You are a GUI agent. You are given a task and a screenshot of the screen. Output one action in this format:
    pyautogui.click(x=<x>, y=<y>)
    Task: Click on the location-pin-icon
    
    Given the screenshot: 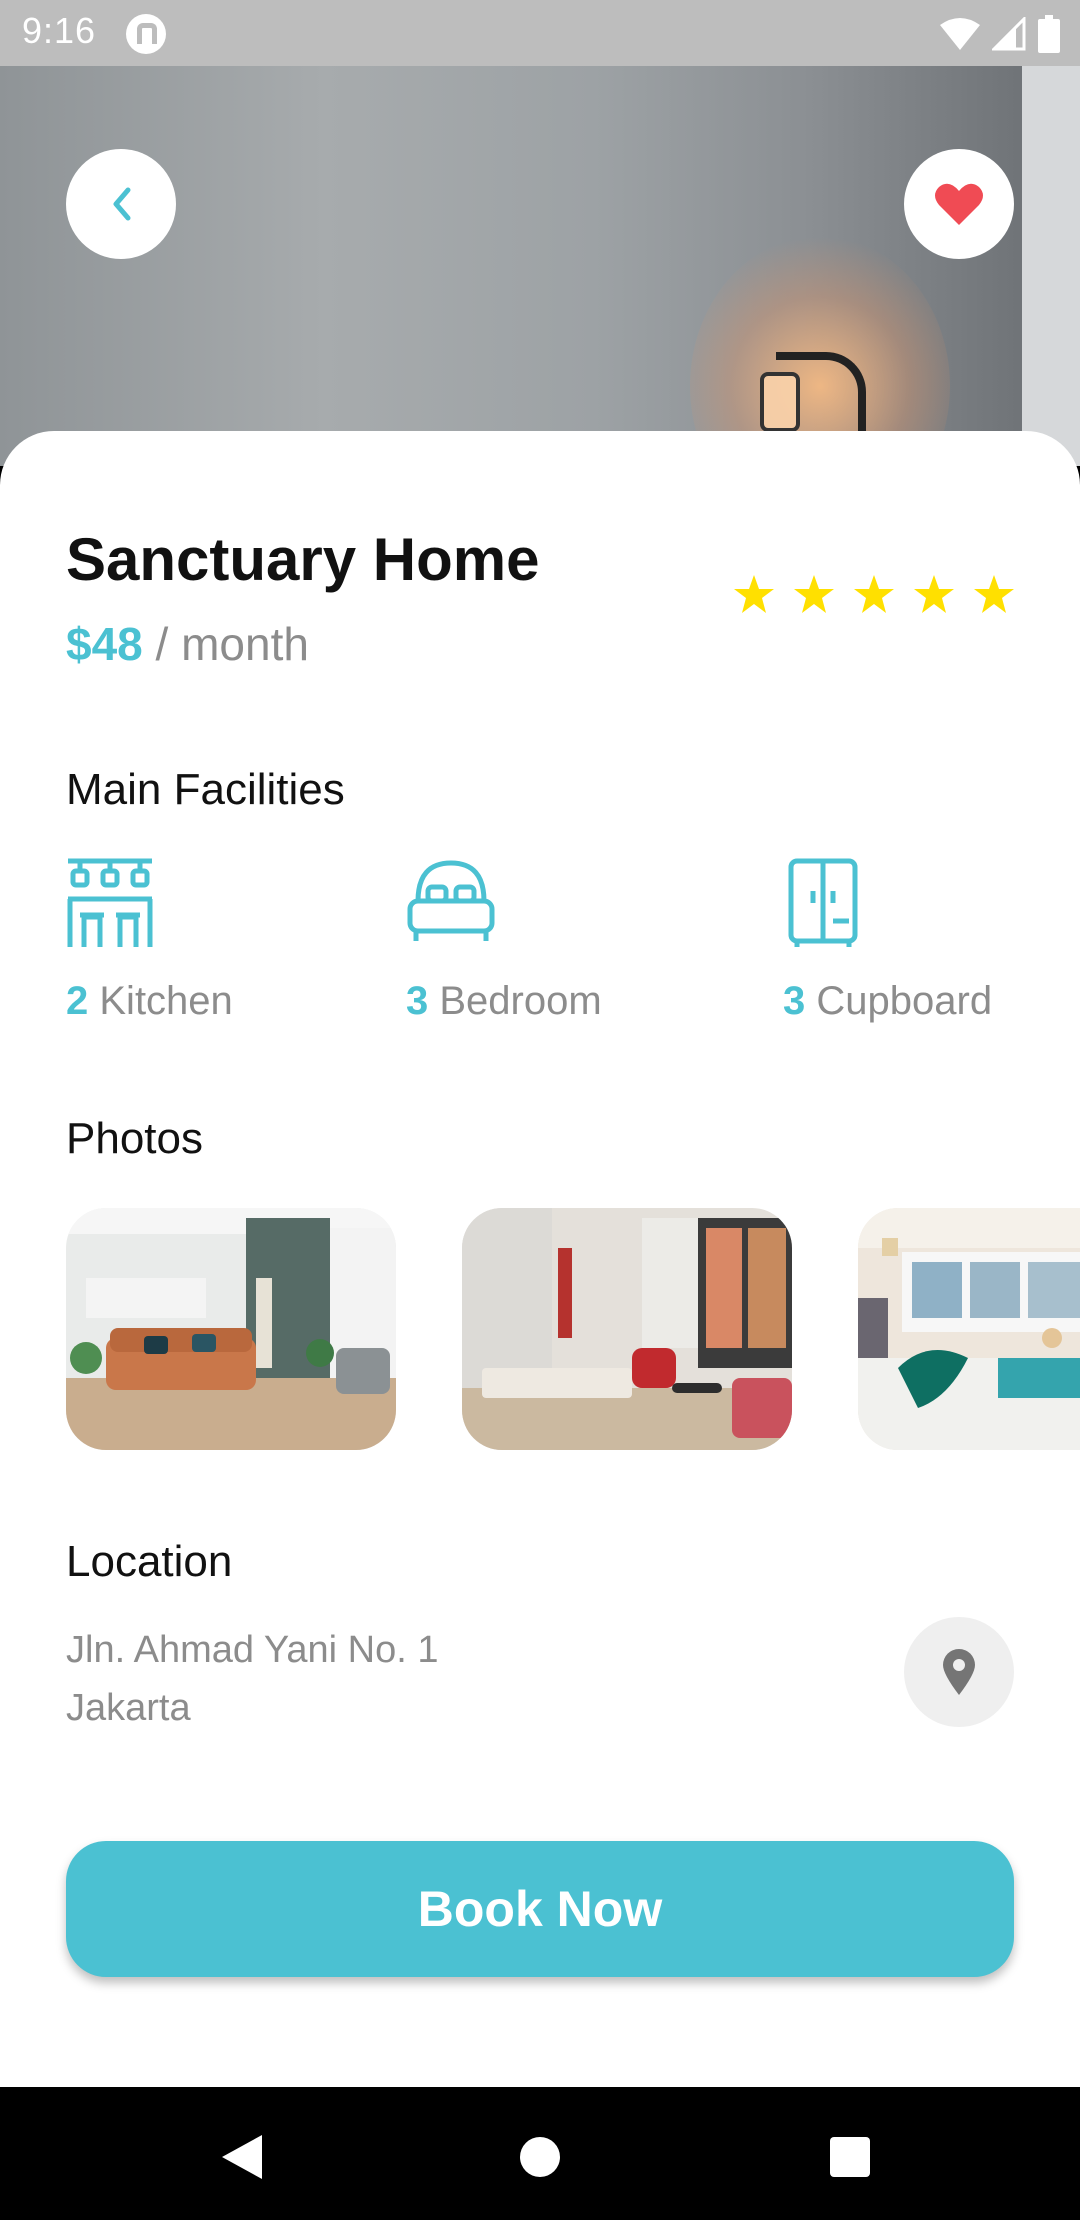 What is the action you would take?
    pyautogui.click(x=959, y=1672)
    